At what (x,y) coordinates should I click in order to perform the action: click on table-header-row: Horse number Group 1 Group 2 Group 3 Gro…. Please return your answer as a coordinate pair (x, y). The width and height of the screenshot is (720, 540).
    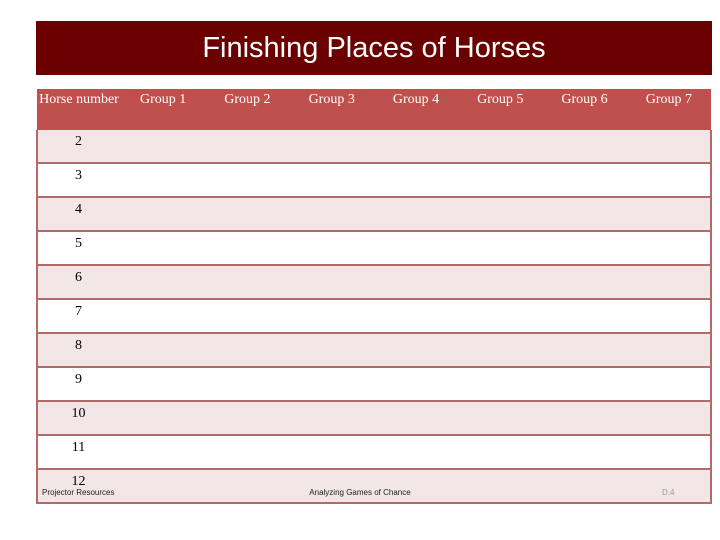
    Looking at the image, I should click on (374, 109).